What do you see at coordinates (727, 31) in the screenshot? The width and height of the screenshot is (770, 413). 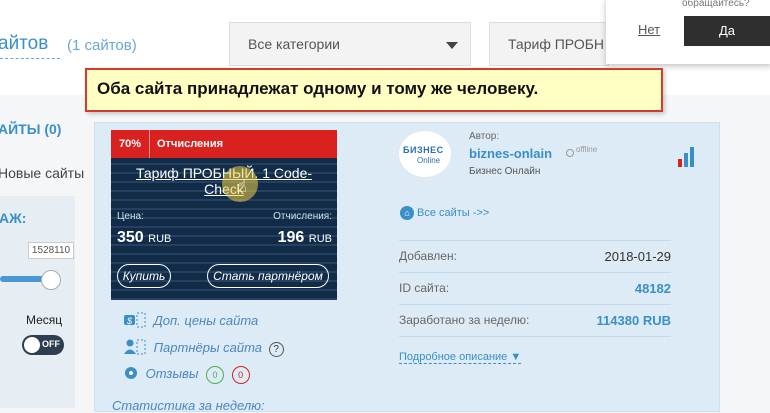 I see `yes-button: Да` at bounding box center [727, 31].